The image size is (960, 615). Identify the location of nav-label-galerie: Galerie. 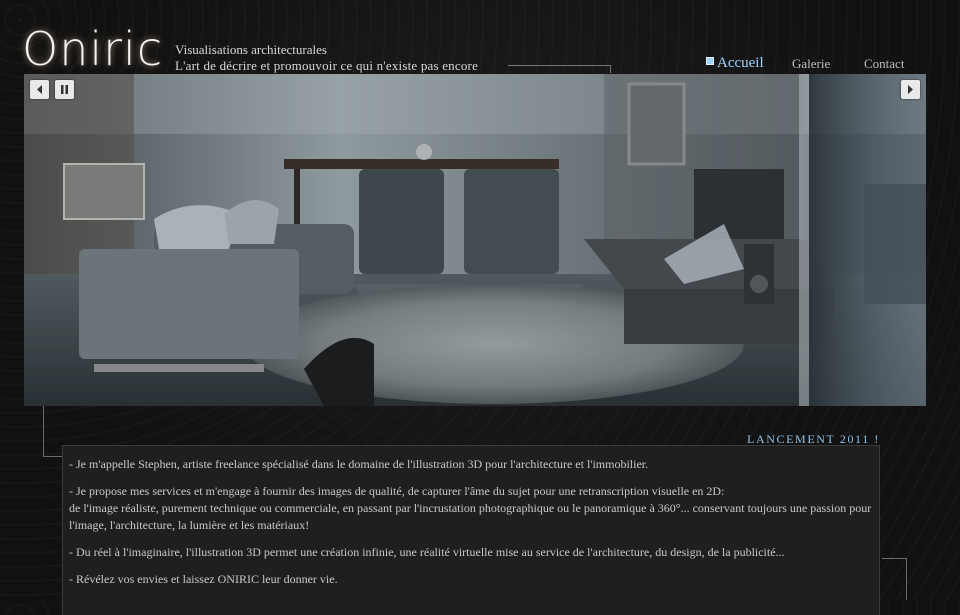
(811, 63).